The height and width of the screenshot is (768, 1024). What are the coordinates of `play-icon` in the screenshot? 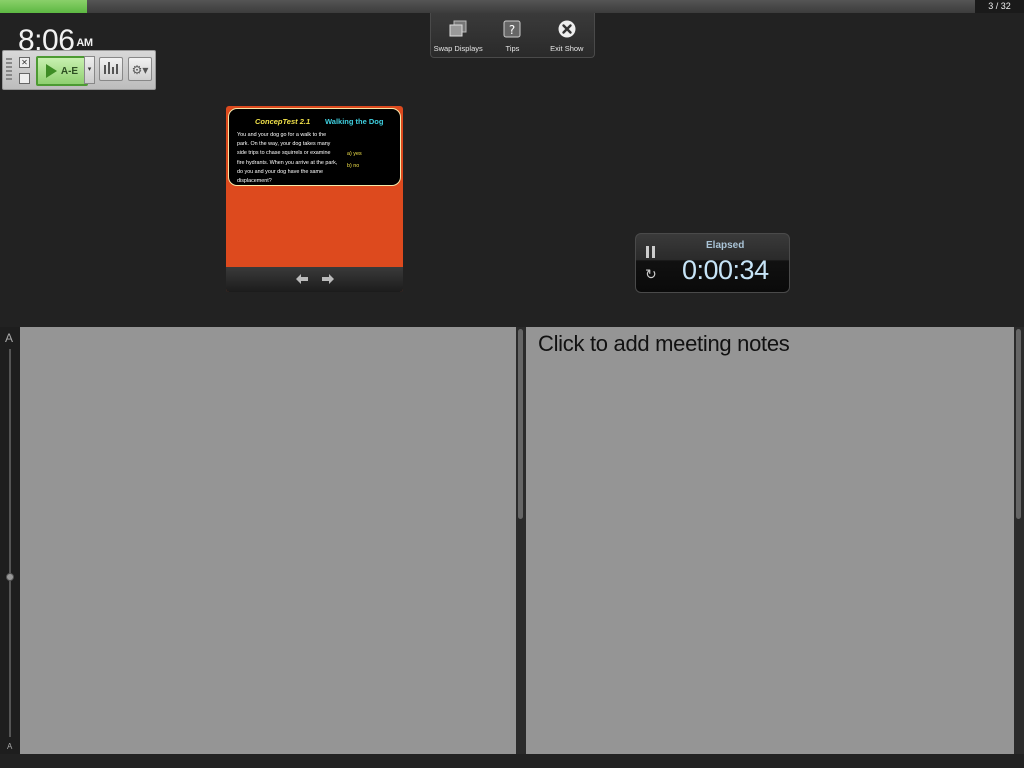 It's located at (51, 71).